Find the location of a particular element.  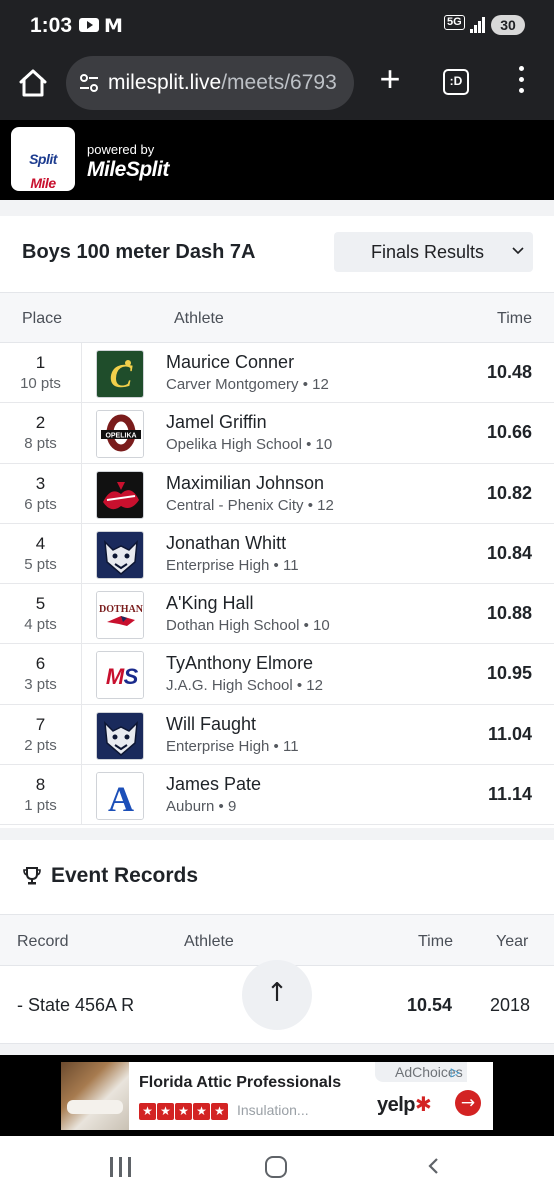

svg-text: M is located at coordinates (115, 676).